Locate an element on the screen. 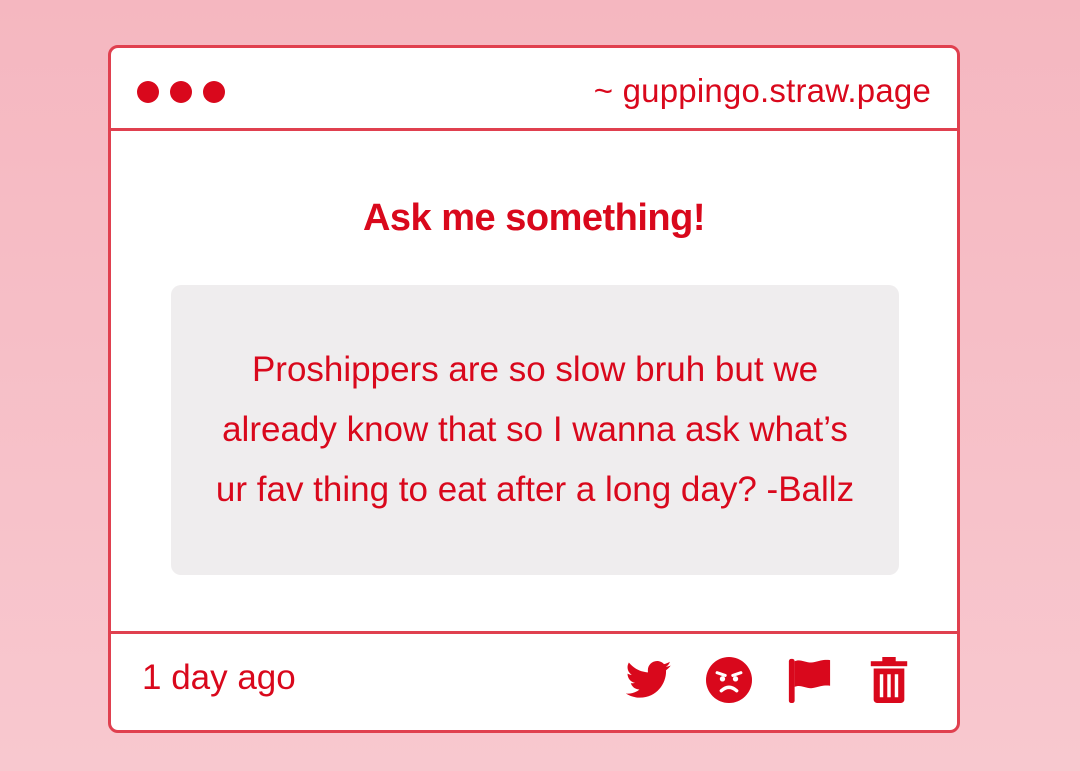 The width and height of the screenshot is (1080, 771). twitter-share-button is located at coordinates (649, 680).